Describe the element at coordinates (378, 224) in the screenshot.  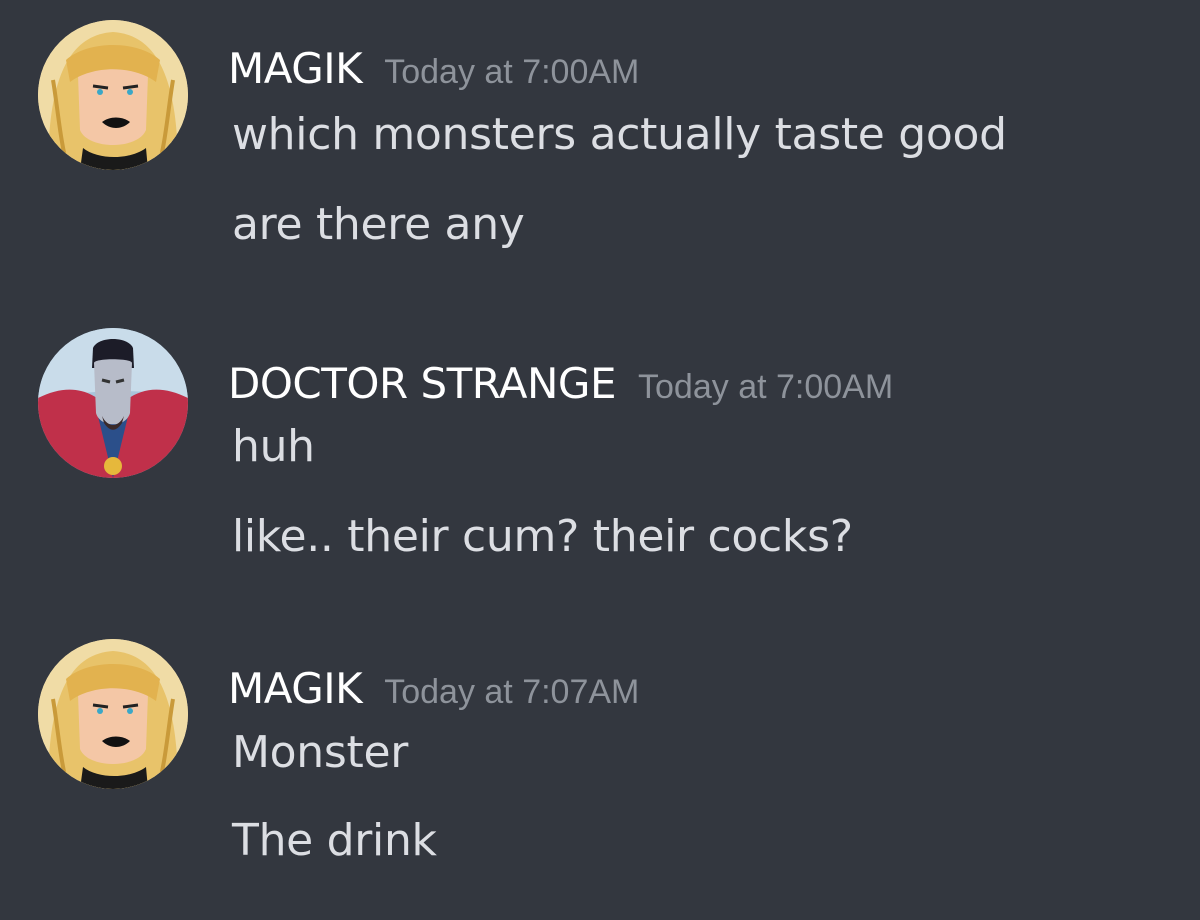
I see `message-text: are there any` at that location.